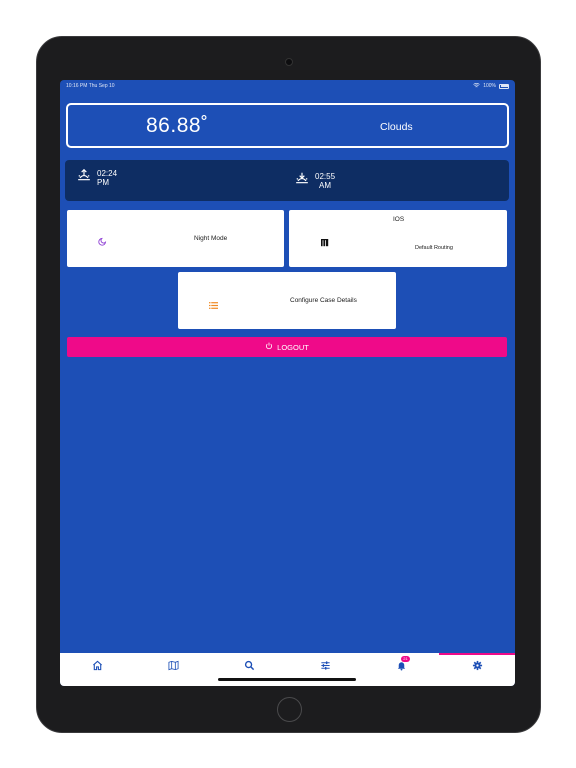  I want to click on night-mode-label: Night Mode, so click(211, 238).